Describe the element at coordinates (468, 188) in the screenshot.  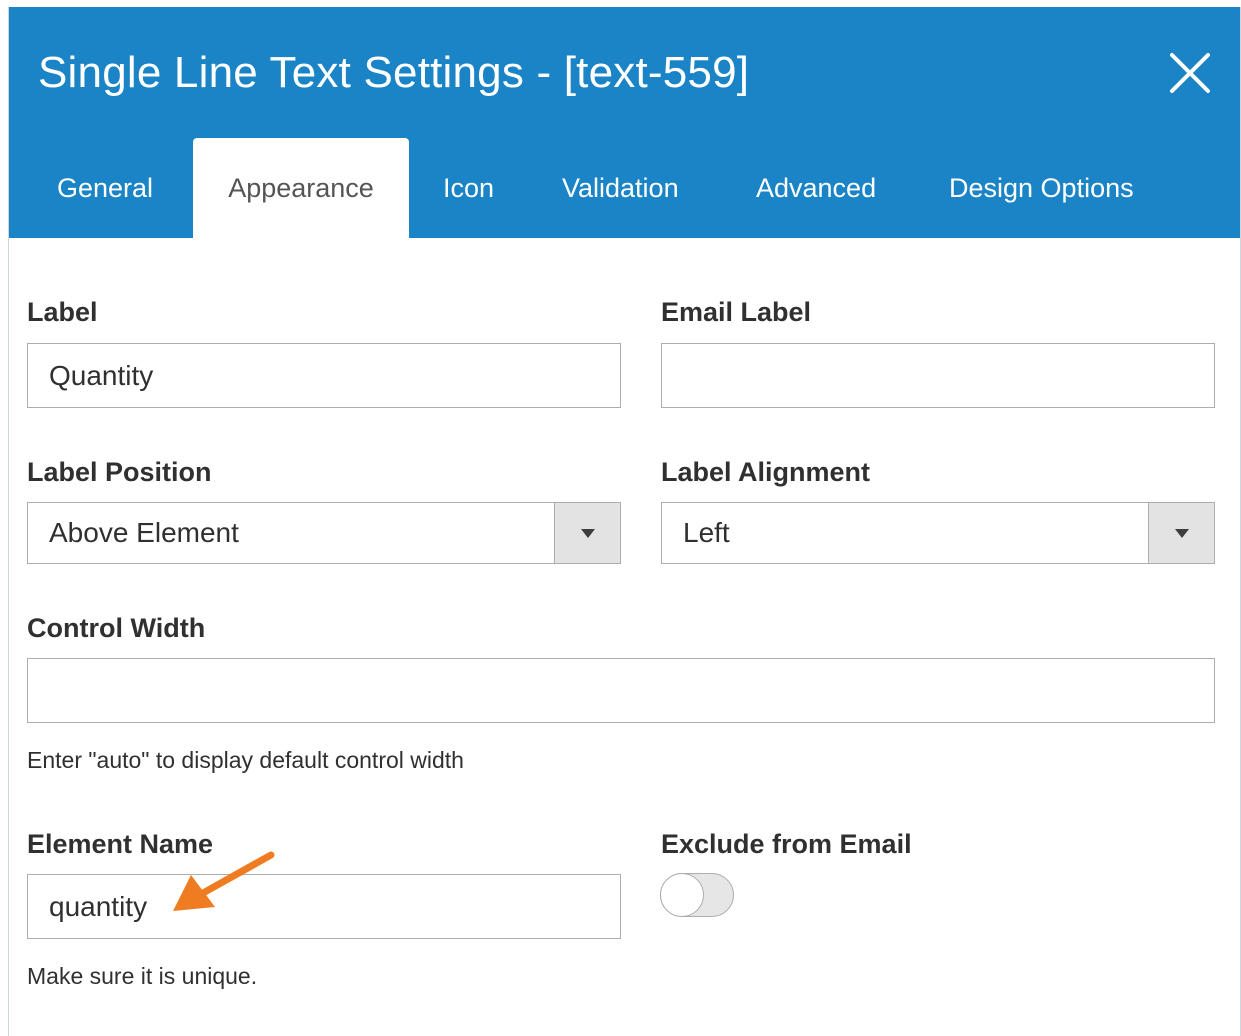
I see `tab-icon: Icon` at that location.